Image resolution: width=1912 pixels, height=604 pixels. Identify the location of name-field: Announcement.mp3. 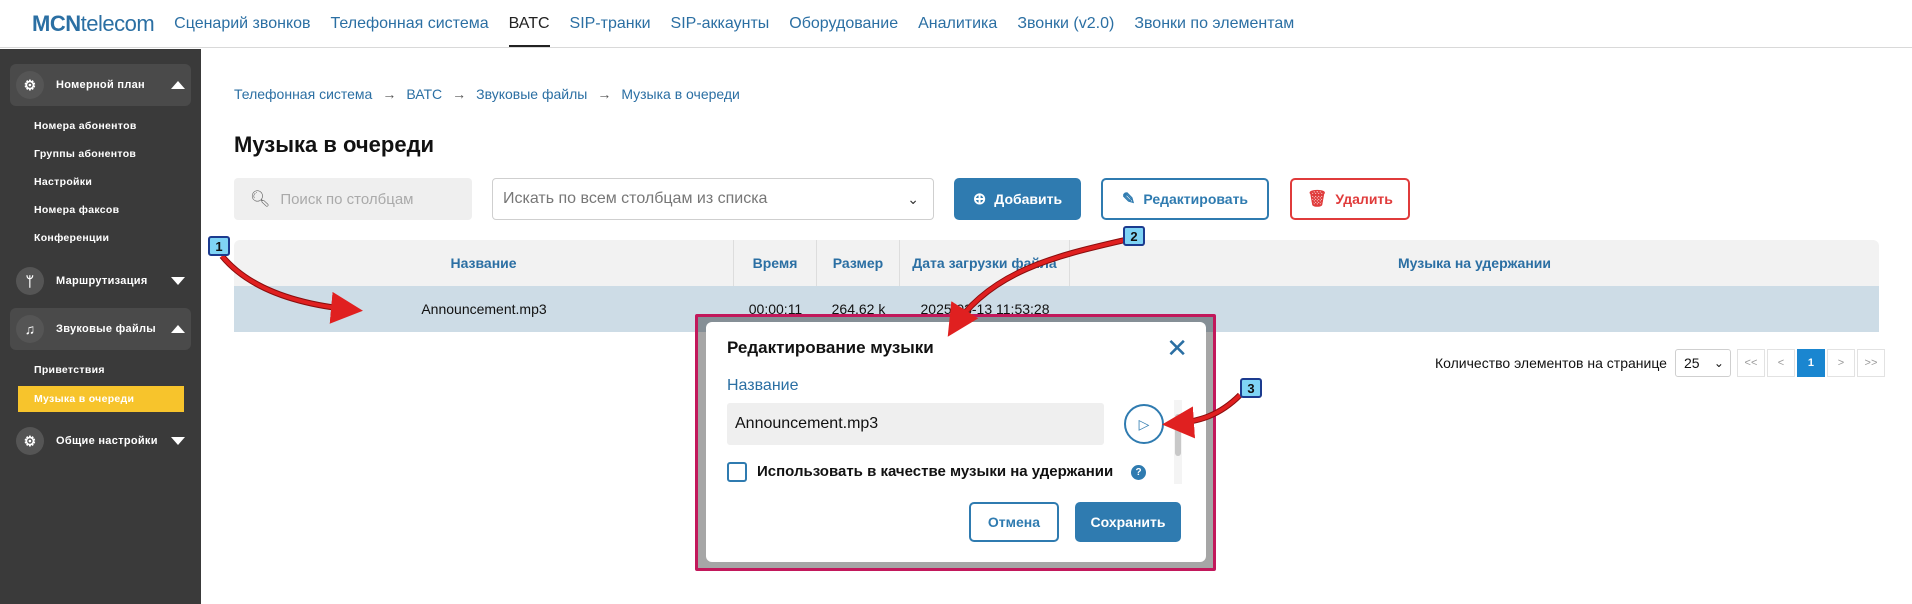
(915, 424).